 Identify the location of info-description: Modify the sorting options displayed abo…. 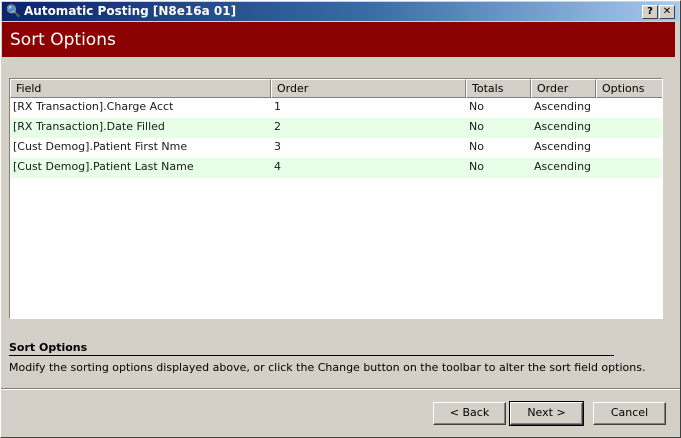
(327, 367).